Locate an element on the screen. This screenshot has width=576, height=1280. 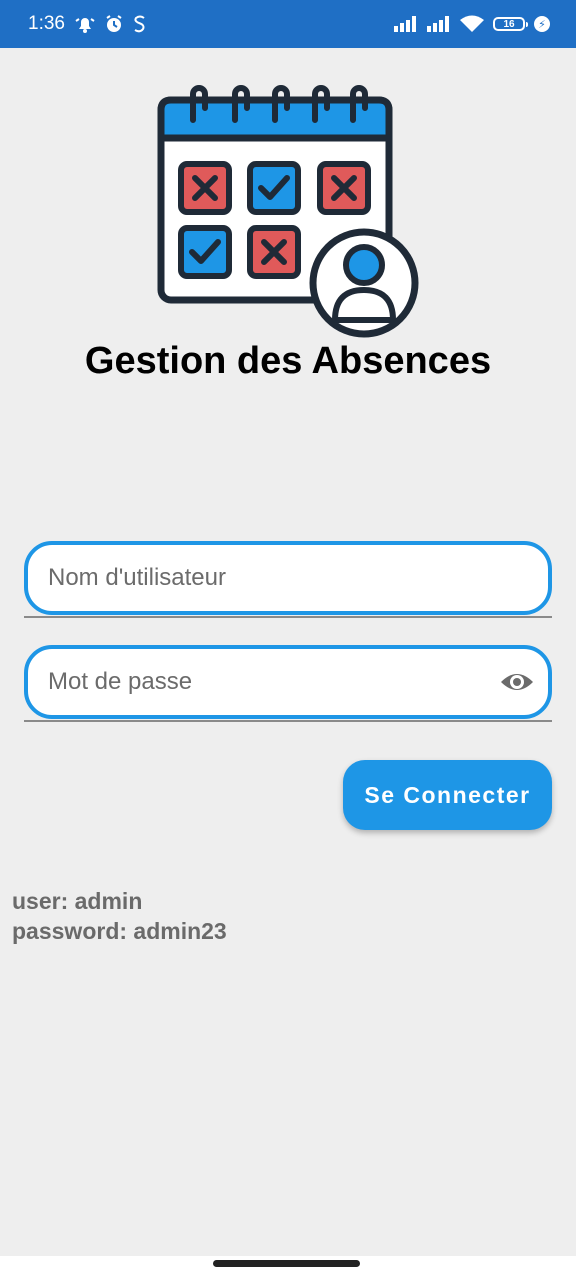
password-field: Mot de passe is located at coordinates (288, 683).